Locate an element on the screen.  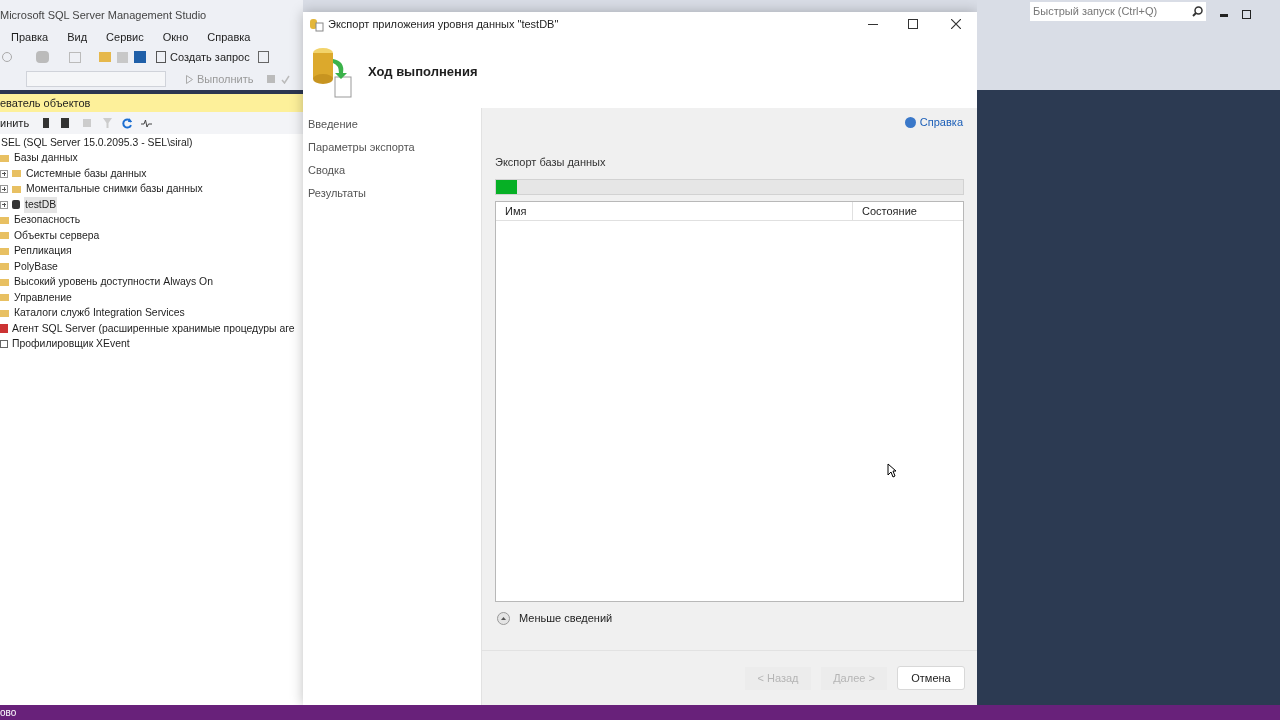
database-icon is located at coordinates (16, 205).